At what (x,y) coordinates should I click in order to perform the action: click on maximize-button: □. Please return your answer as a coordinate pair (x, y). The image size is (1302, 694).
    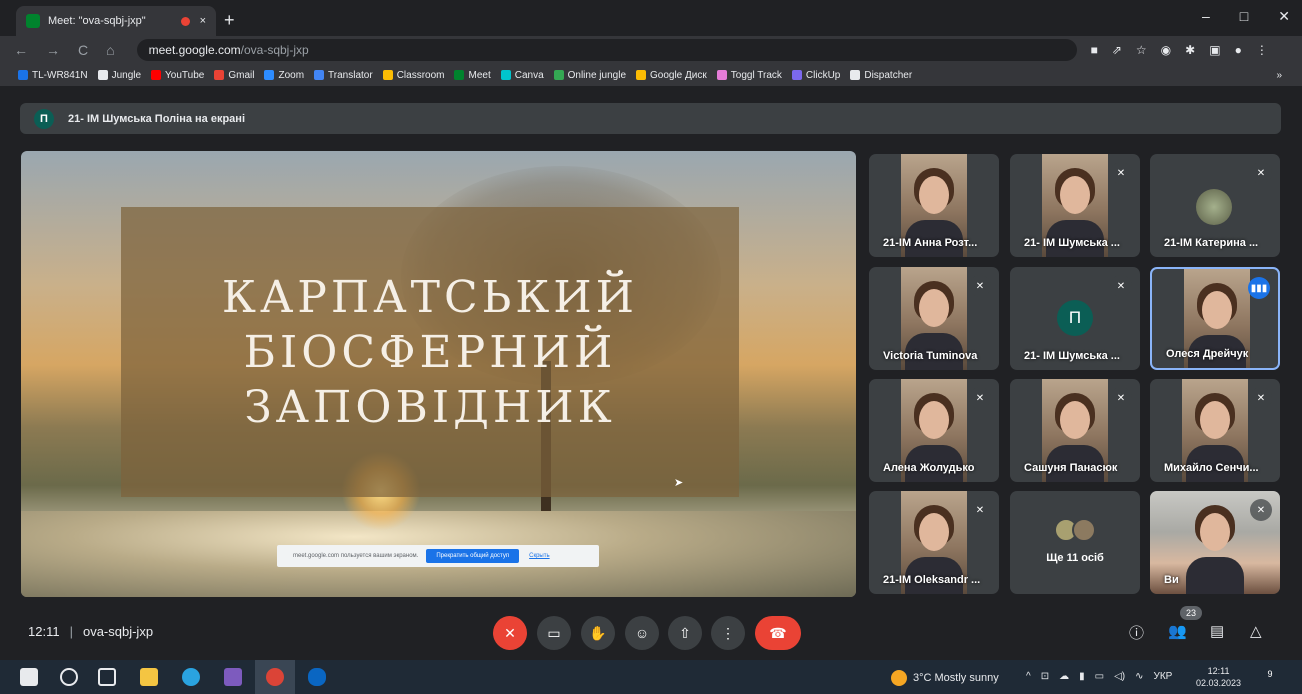
    Looking at the image, I should click on (1244, 16).